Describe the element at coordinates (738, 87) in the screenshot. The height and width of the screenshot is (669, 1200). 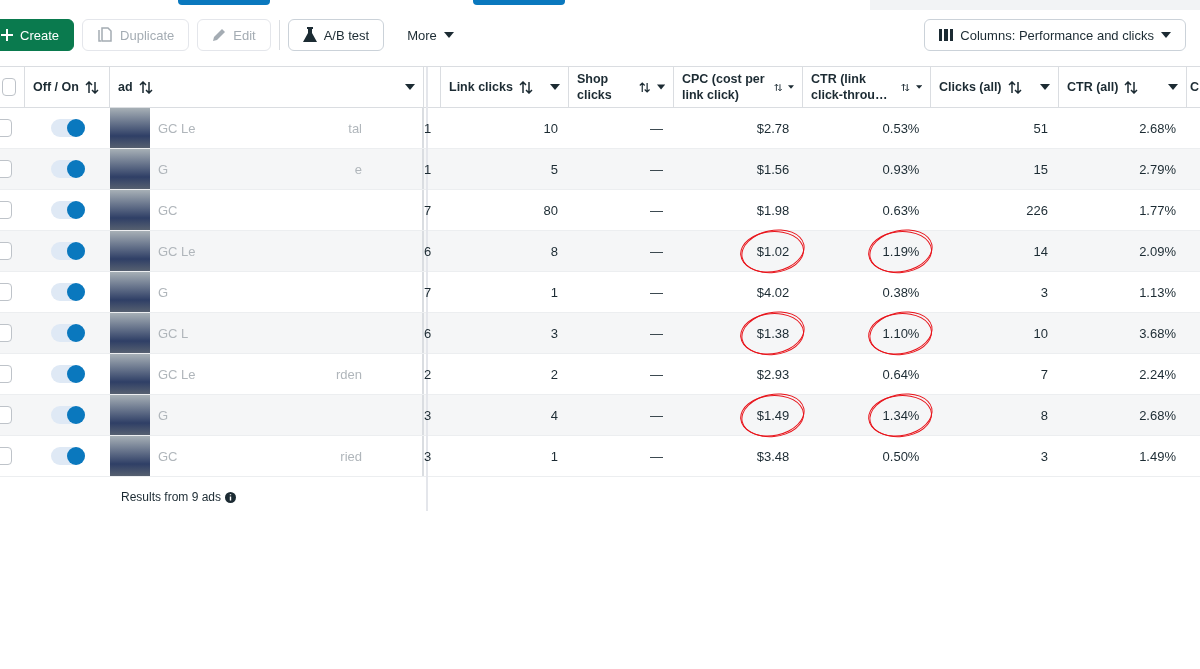
I see `column-header: CPC (cost per link click)` at that location.